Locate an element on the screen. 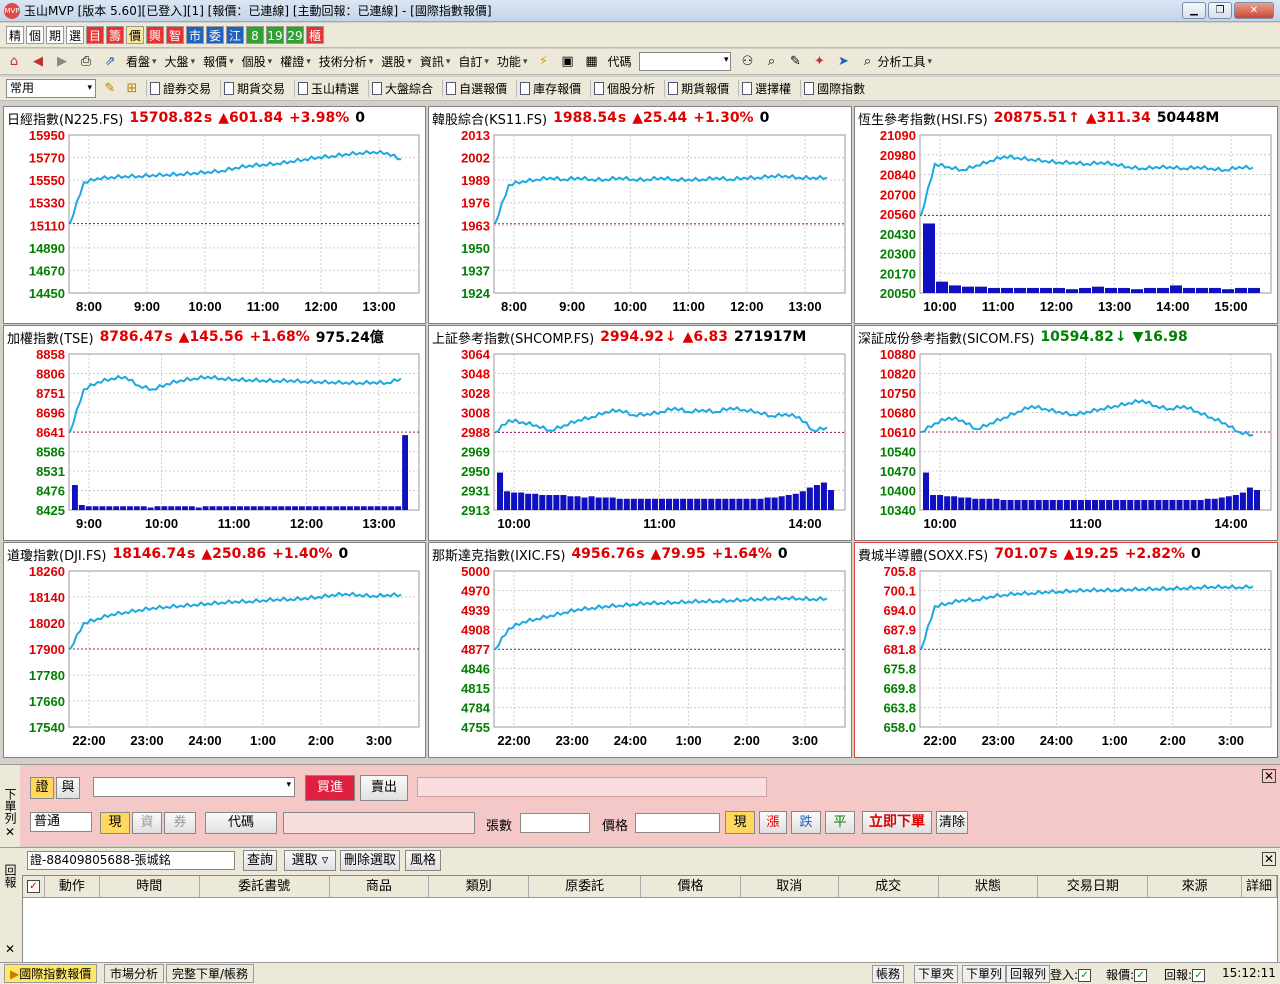 The image size is (1280, 984). menu-market: 大盤 is located at coordinates (180, 61).